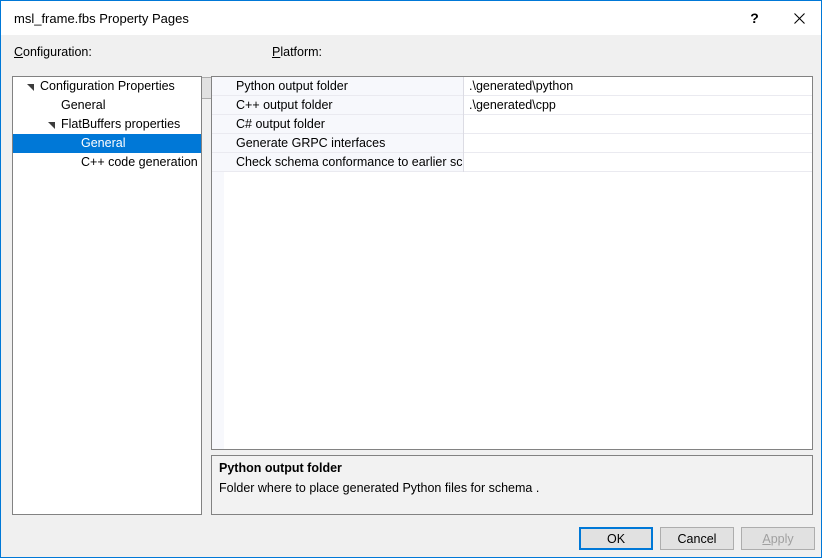  Describe the element at coordinates (280, 468) in the screenshot. I see `description-title: Python output folder` at that location.